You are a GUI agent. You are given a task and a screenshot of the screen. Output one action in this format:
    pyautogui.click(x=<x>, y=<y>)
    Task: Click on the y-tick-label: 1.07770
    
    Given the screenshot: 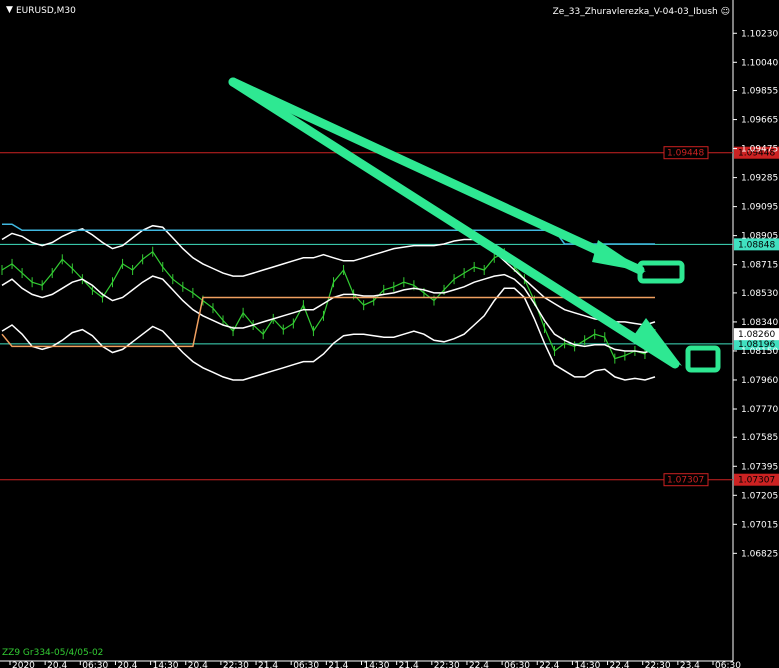 What is the action you would take?
    pyautogui.click(x=759, y=410)
    